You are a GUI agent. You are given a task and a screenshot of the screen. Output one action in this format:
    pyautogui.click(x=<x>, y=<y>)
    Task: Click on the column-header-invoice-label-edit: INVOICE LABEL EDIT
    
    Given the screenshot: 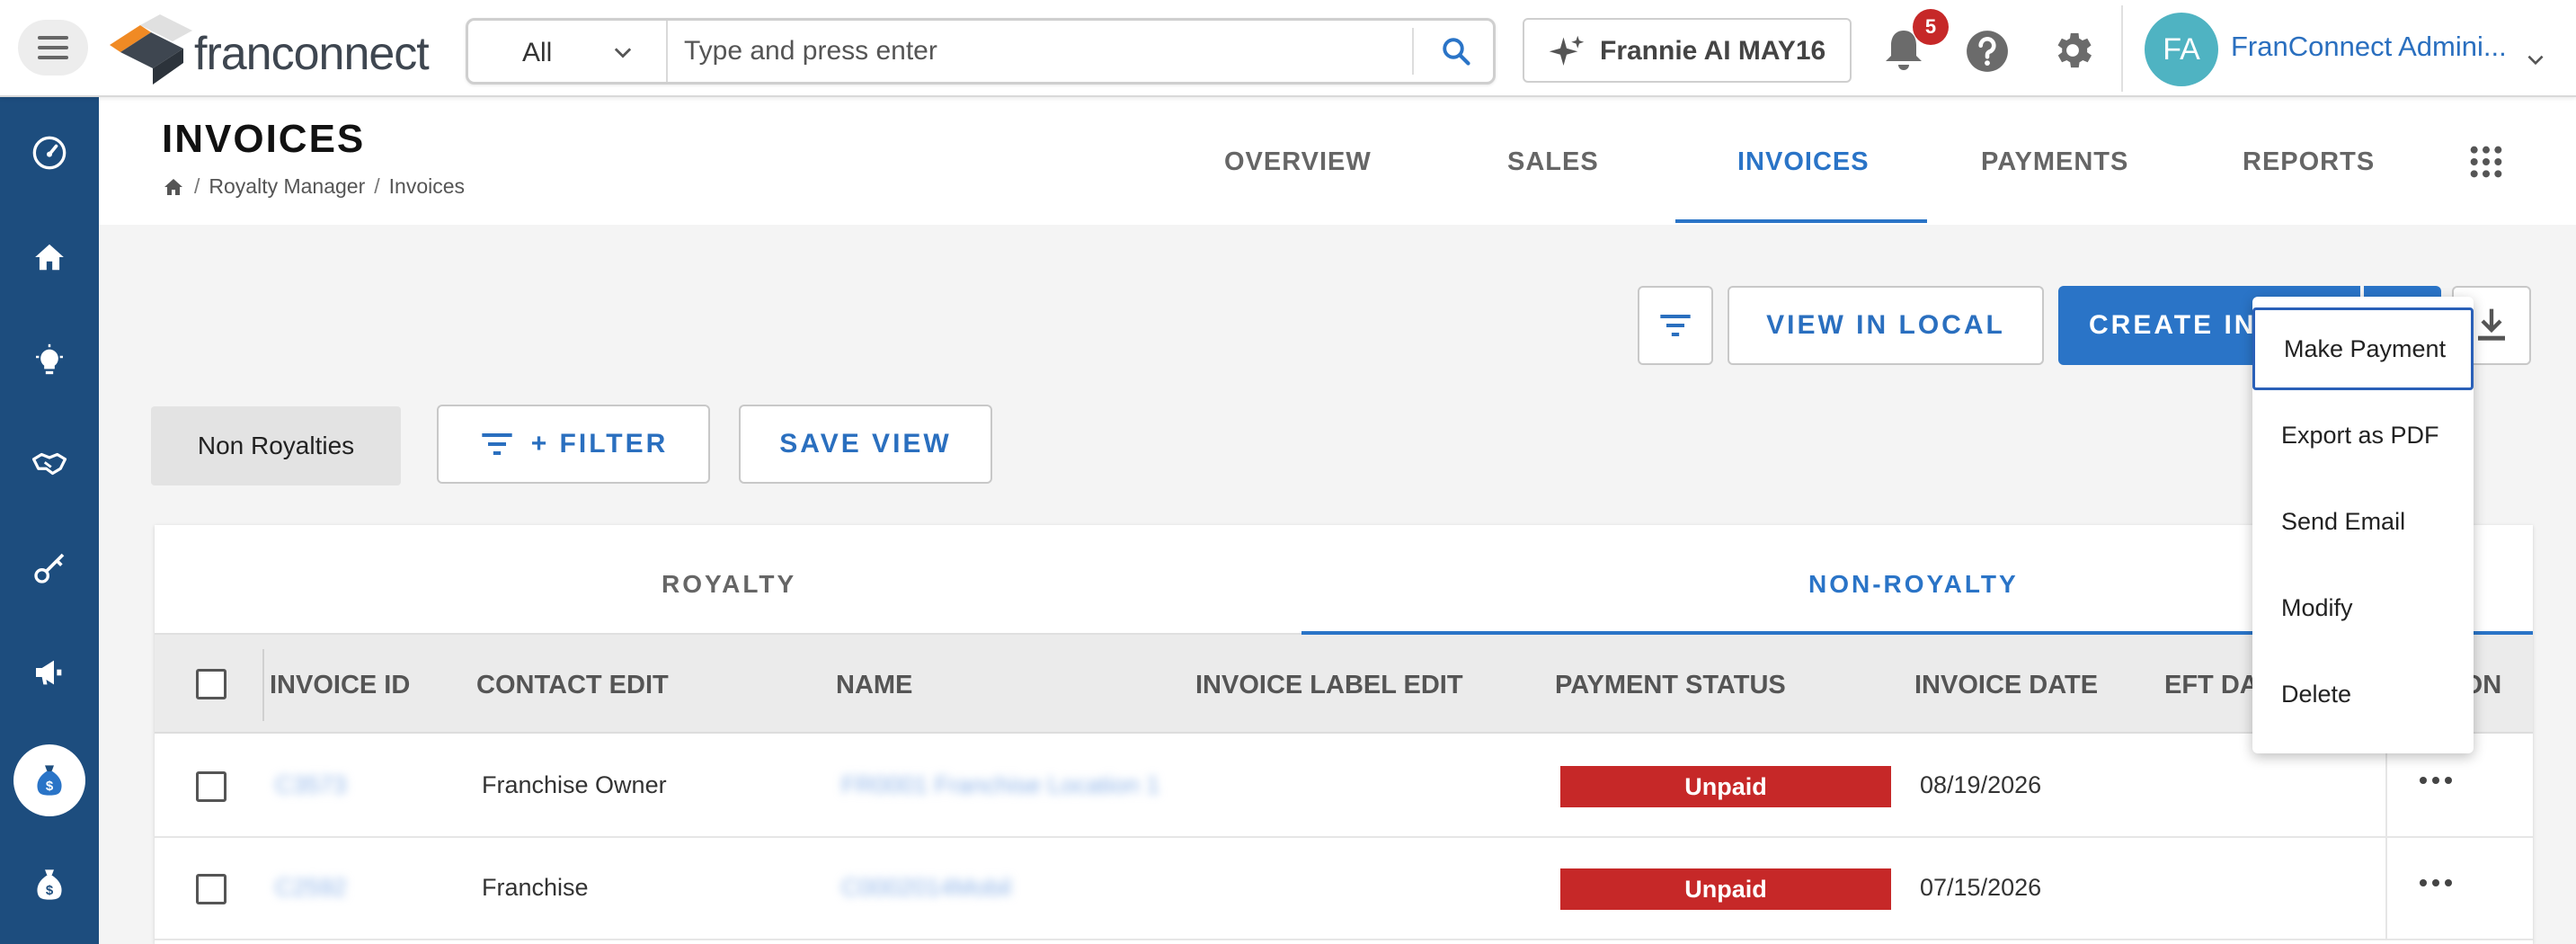 What is the action you would take?
    pyautogui.click(x=1329, y=685)
    